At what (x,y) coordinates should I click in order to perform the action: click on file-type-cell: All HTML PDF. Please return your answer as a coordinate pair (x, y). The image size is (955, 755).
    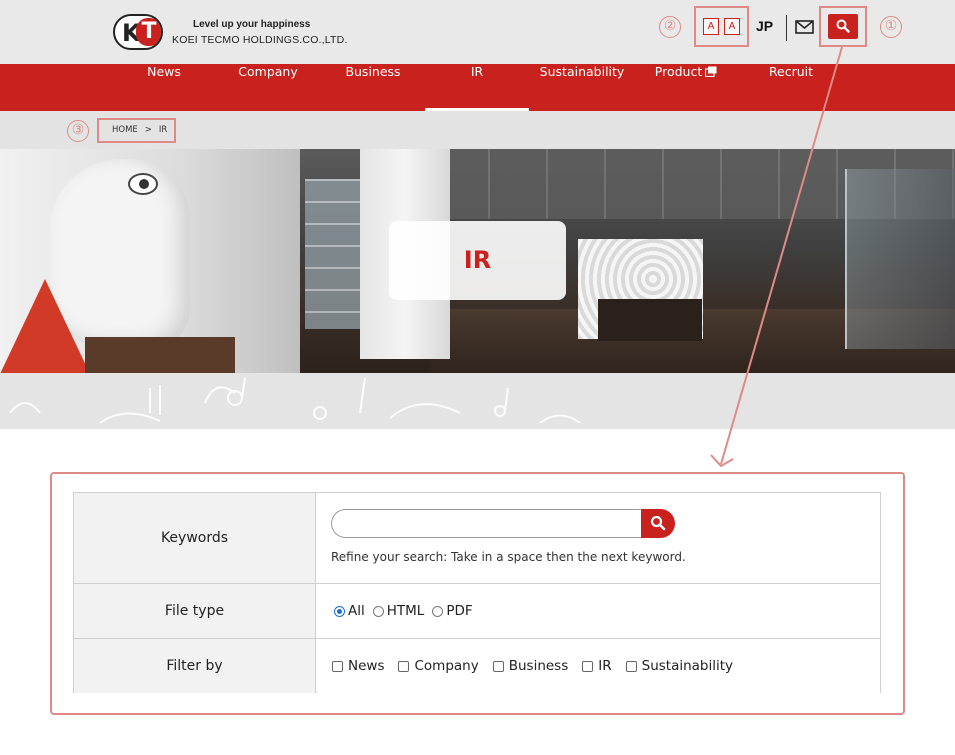
    Looking at the image, I should click on (598, 611).